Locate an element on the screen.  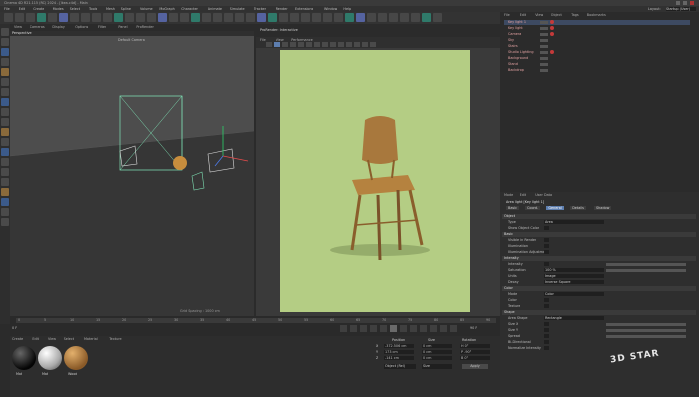
coord-mode-select: Object (Rel) is located at coordinates (400, 366).